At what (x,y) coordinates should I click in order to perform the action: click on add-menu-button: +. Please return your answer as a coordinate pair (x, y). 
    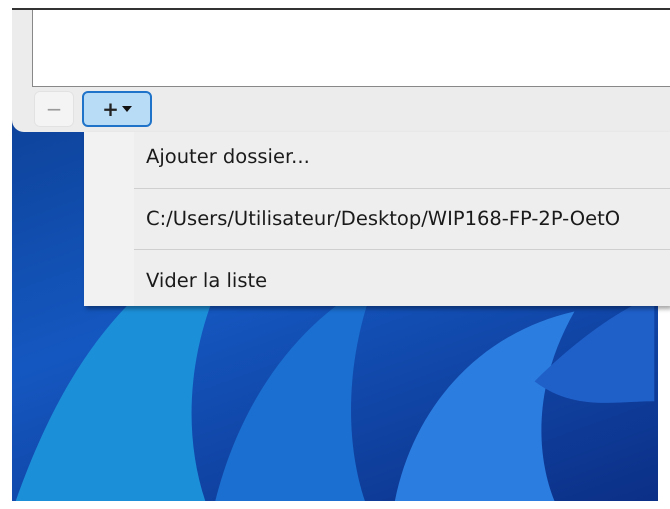
    Looking at the image, I should click on (117, 109).